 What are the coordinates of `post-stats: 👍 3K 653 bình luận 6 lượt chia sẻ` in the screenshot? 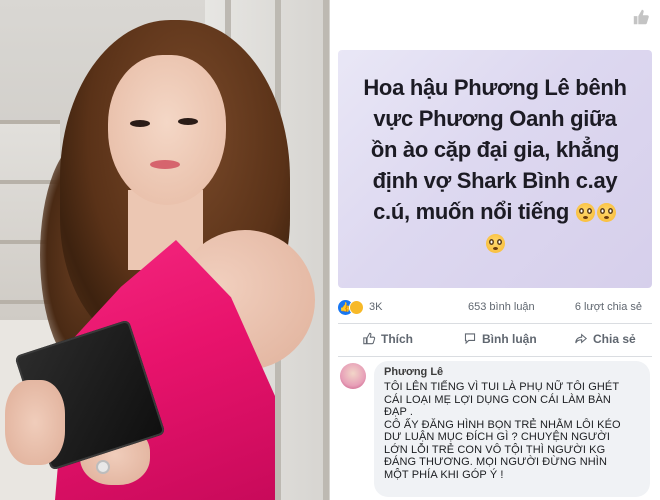 It's located at (495, 309).